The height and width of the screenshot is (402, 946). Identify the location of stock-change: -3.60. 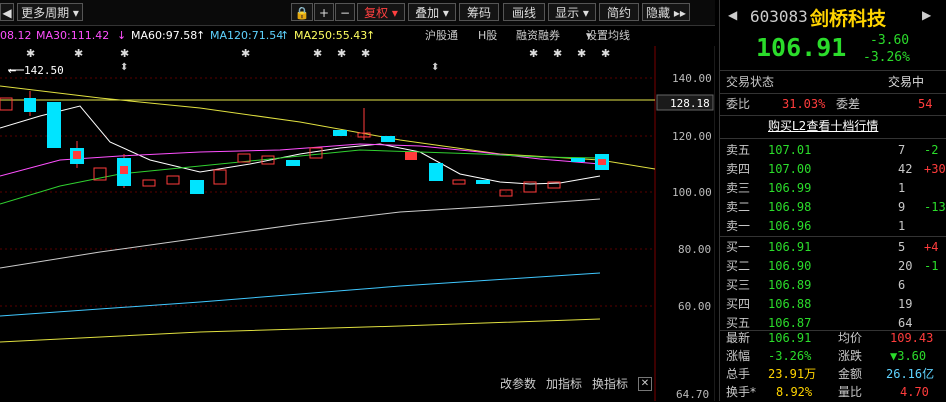
(890, 40).